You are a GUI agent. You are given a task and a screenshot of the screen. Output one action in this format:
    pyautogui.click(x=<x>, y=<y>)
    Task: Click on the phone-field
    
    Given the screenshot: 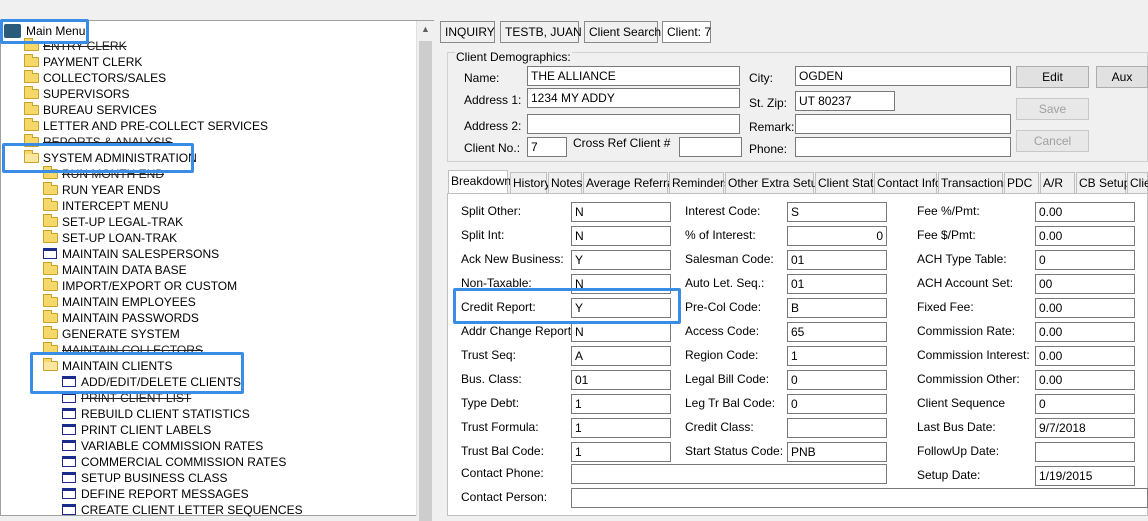 What is the action you would take?
    pyautogui.click(x=903, y=147)
    